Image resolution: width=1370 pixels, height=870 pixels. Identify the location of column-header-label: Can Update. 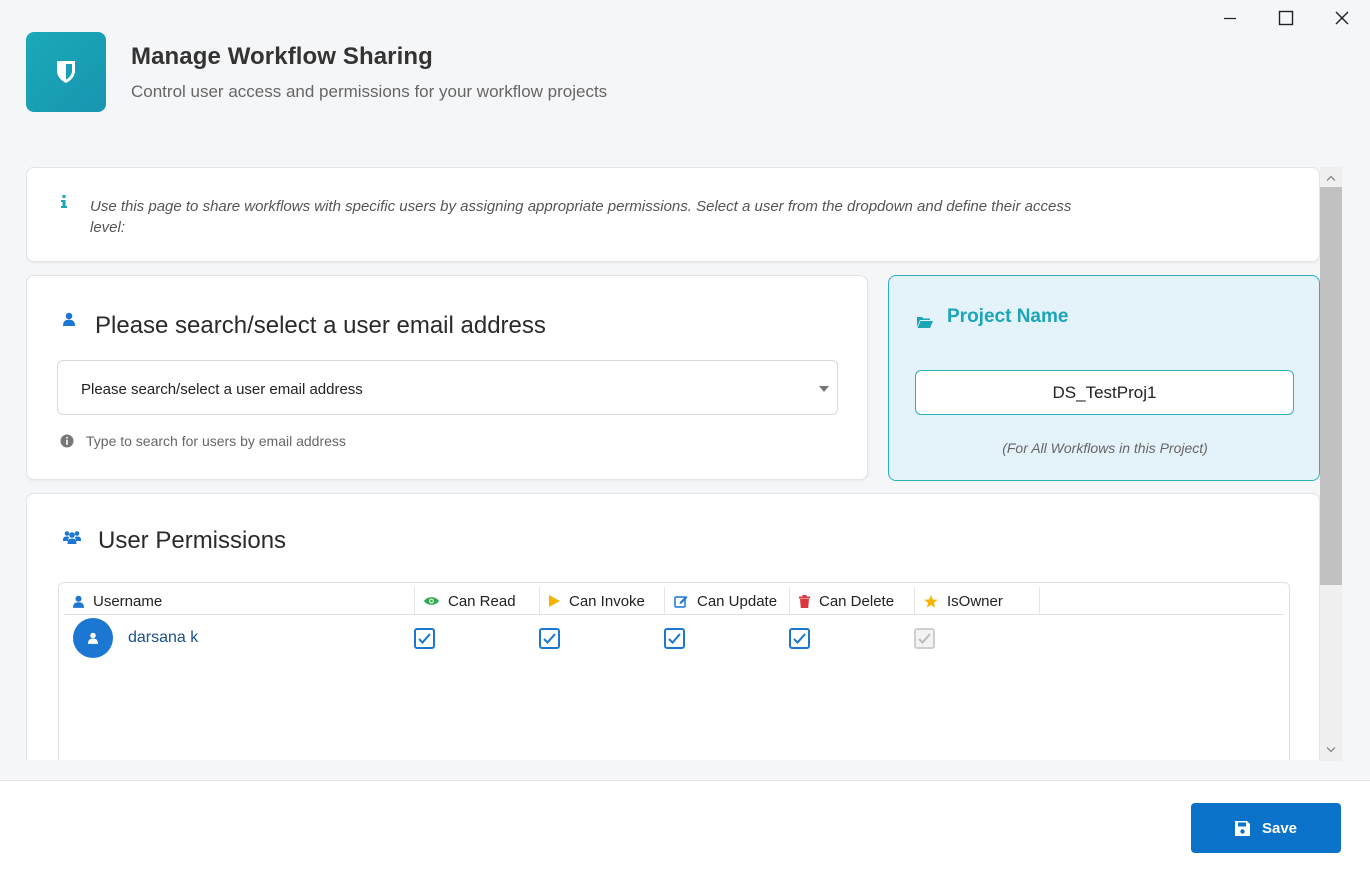
(737, 601).